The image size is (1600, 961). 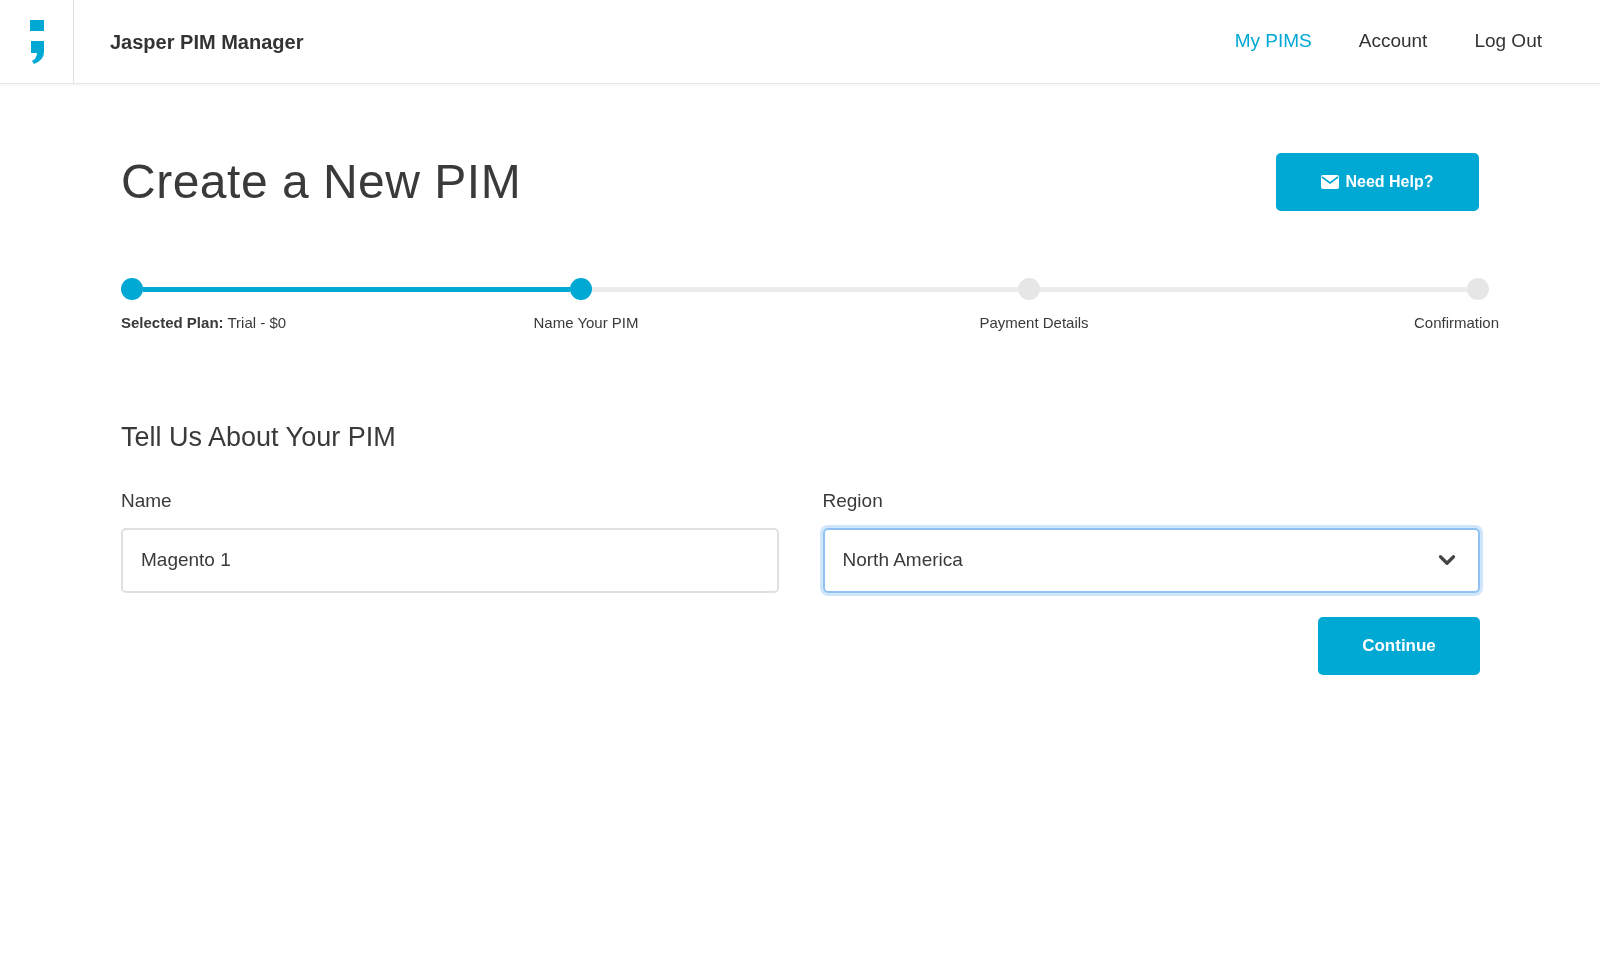 What do you see at coordinates (1151, 560) in the screenshot?
I see `region-select: North America` at bounding box center [1151, 560].